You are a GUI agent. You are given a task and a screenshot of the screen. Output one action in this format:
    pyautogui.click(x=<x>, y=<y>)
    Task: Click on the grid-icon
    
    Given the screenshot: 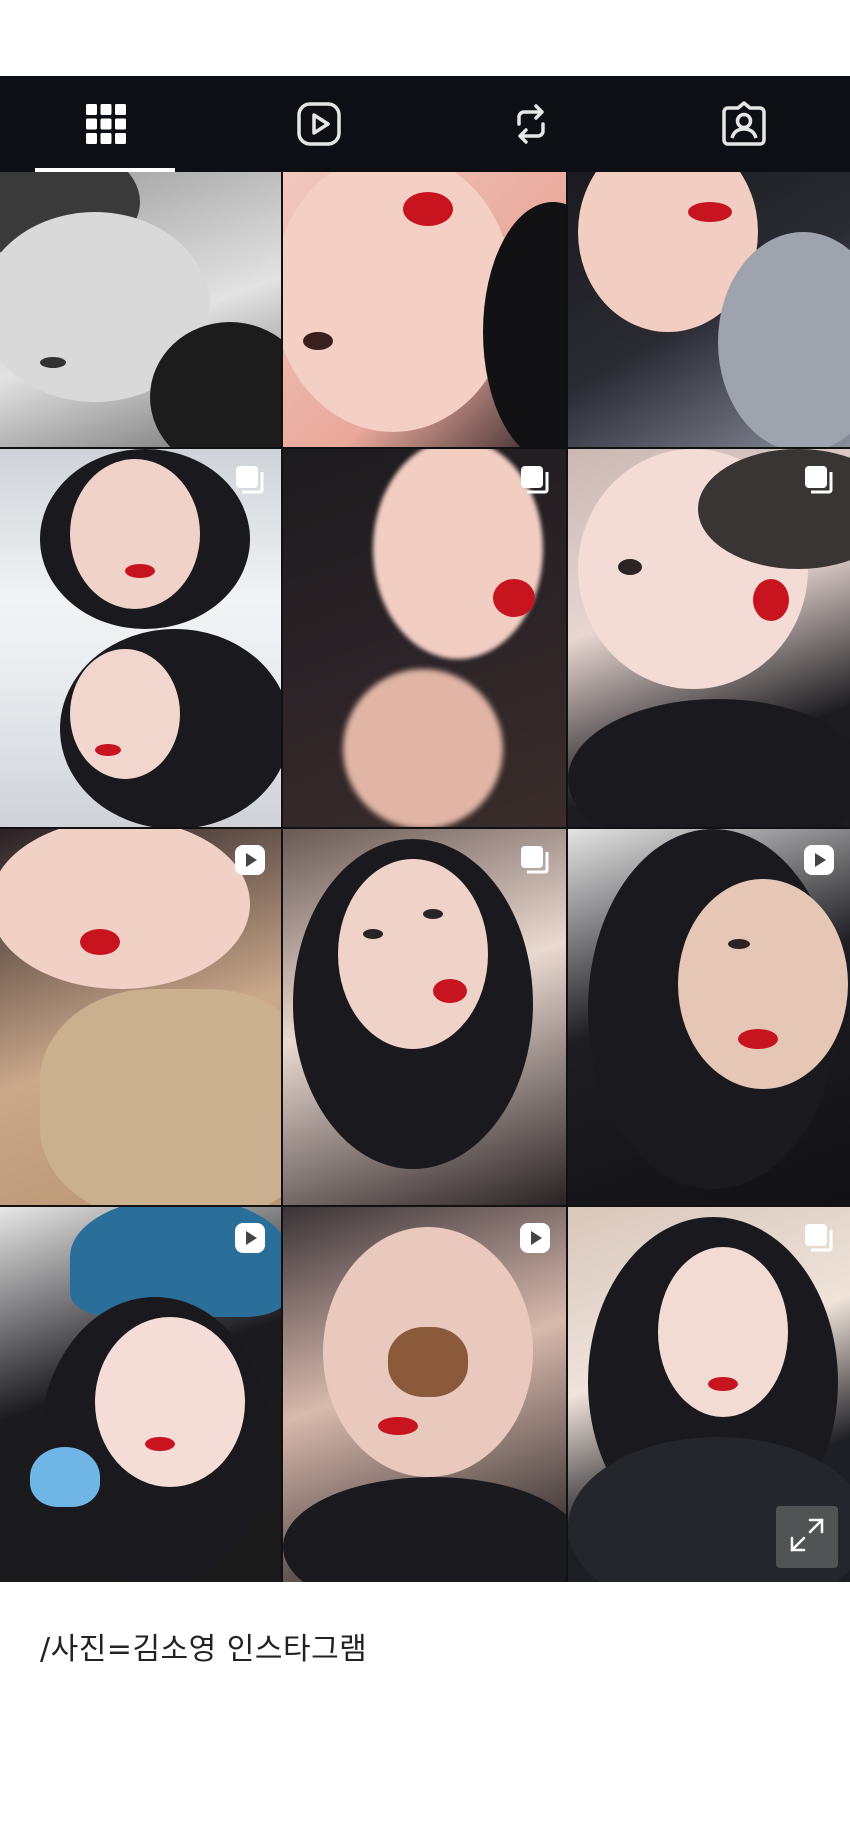 What is the action you would take?
    pyautogui.click(x=106, y=124)
    